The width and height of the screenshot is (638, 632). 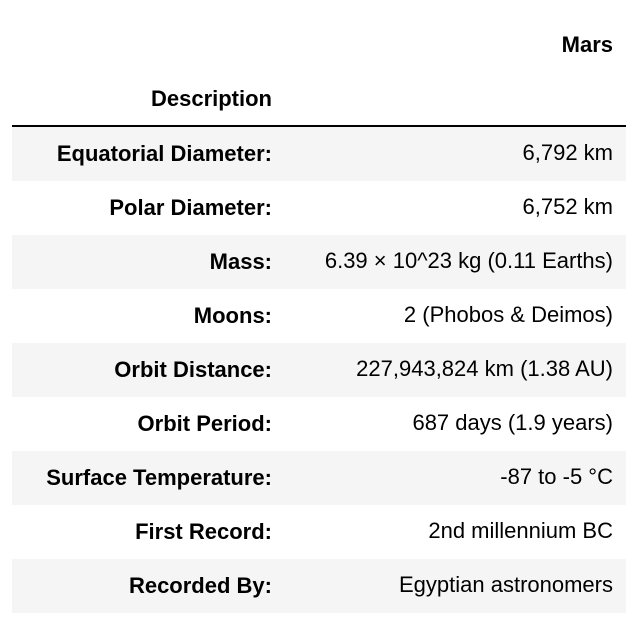 I want to click on table-row: Recorded By: Egyptian astronomers, so click(x=319, y=586).